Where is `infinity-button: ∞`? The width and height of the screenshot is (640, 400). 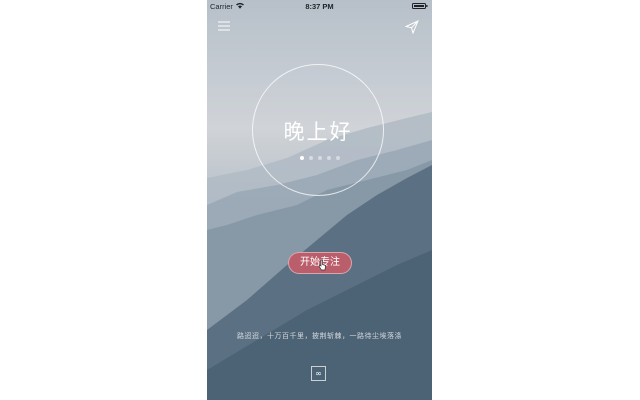 infinity-button: ∞ is located at coordinates (318, 373).